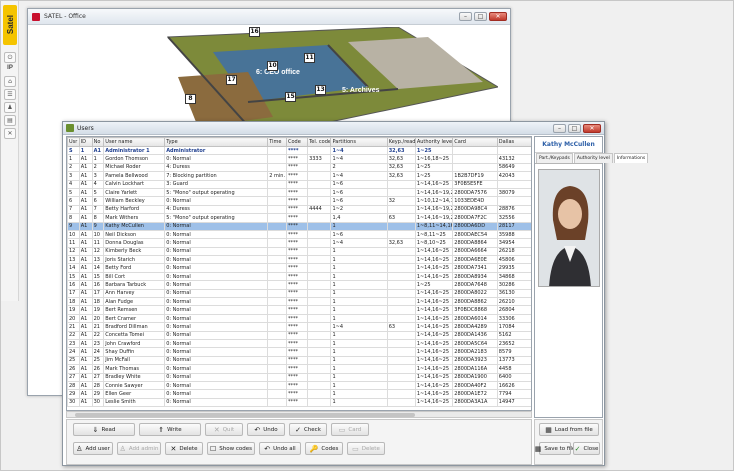 This screenshot has width=734, height=471. Describe the element at coordinates (184, 448) in the screenshot. I see `delete-button: ✕ Delete` at that location.